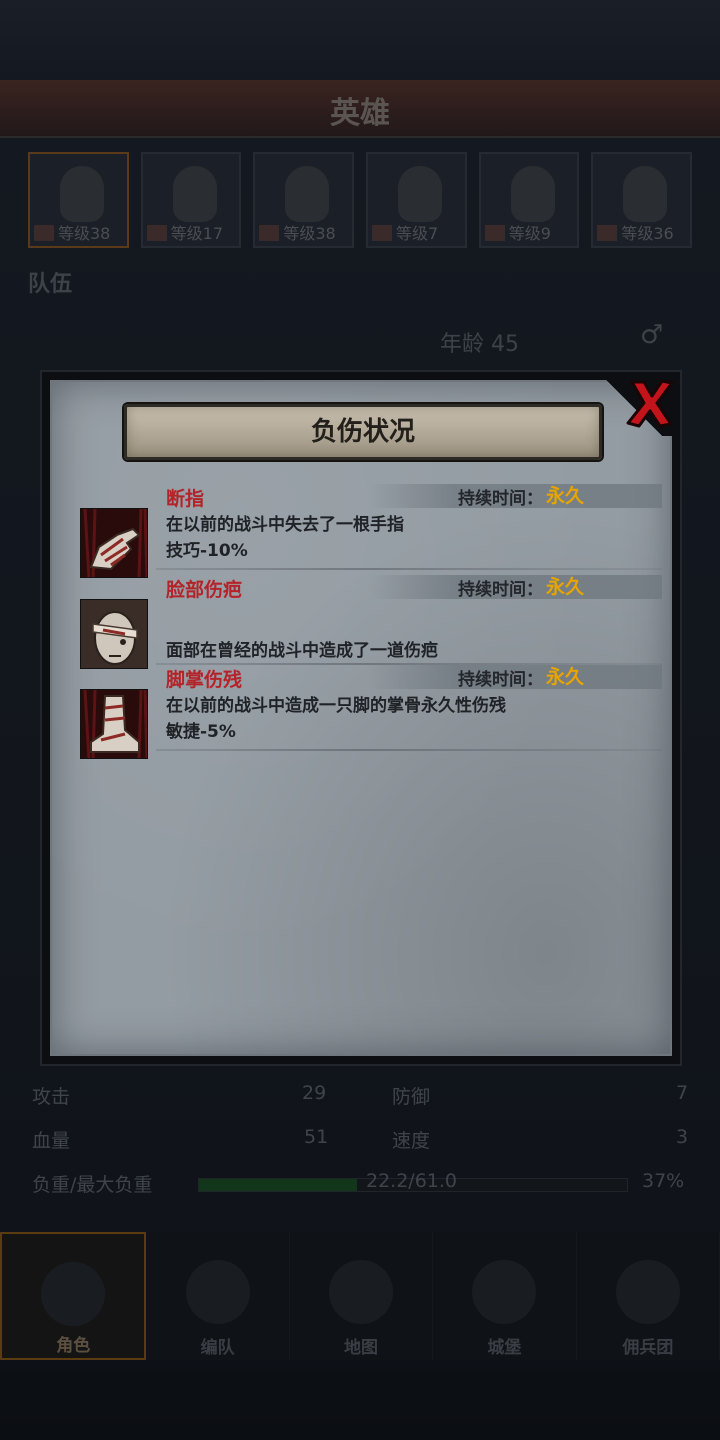  What do you see at coordinates (114, 634) in the screenshot?
I see `bandaged-face-icon` at bounding box center [114, 634].